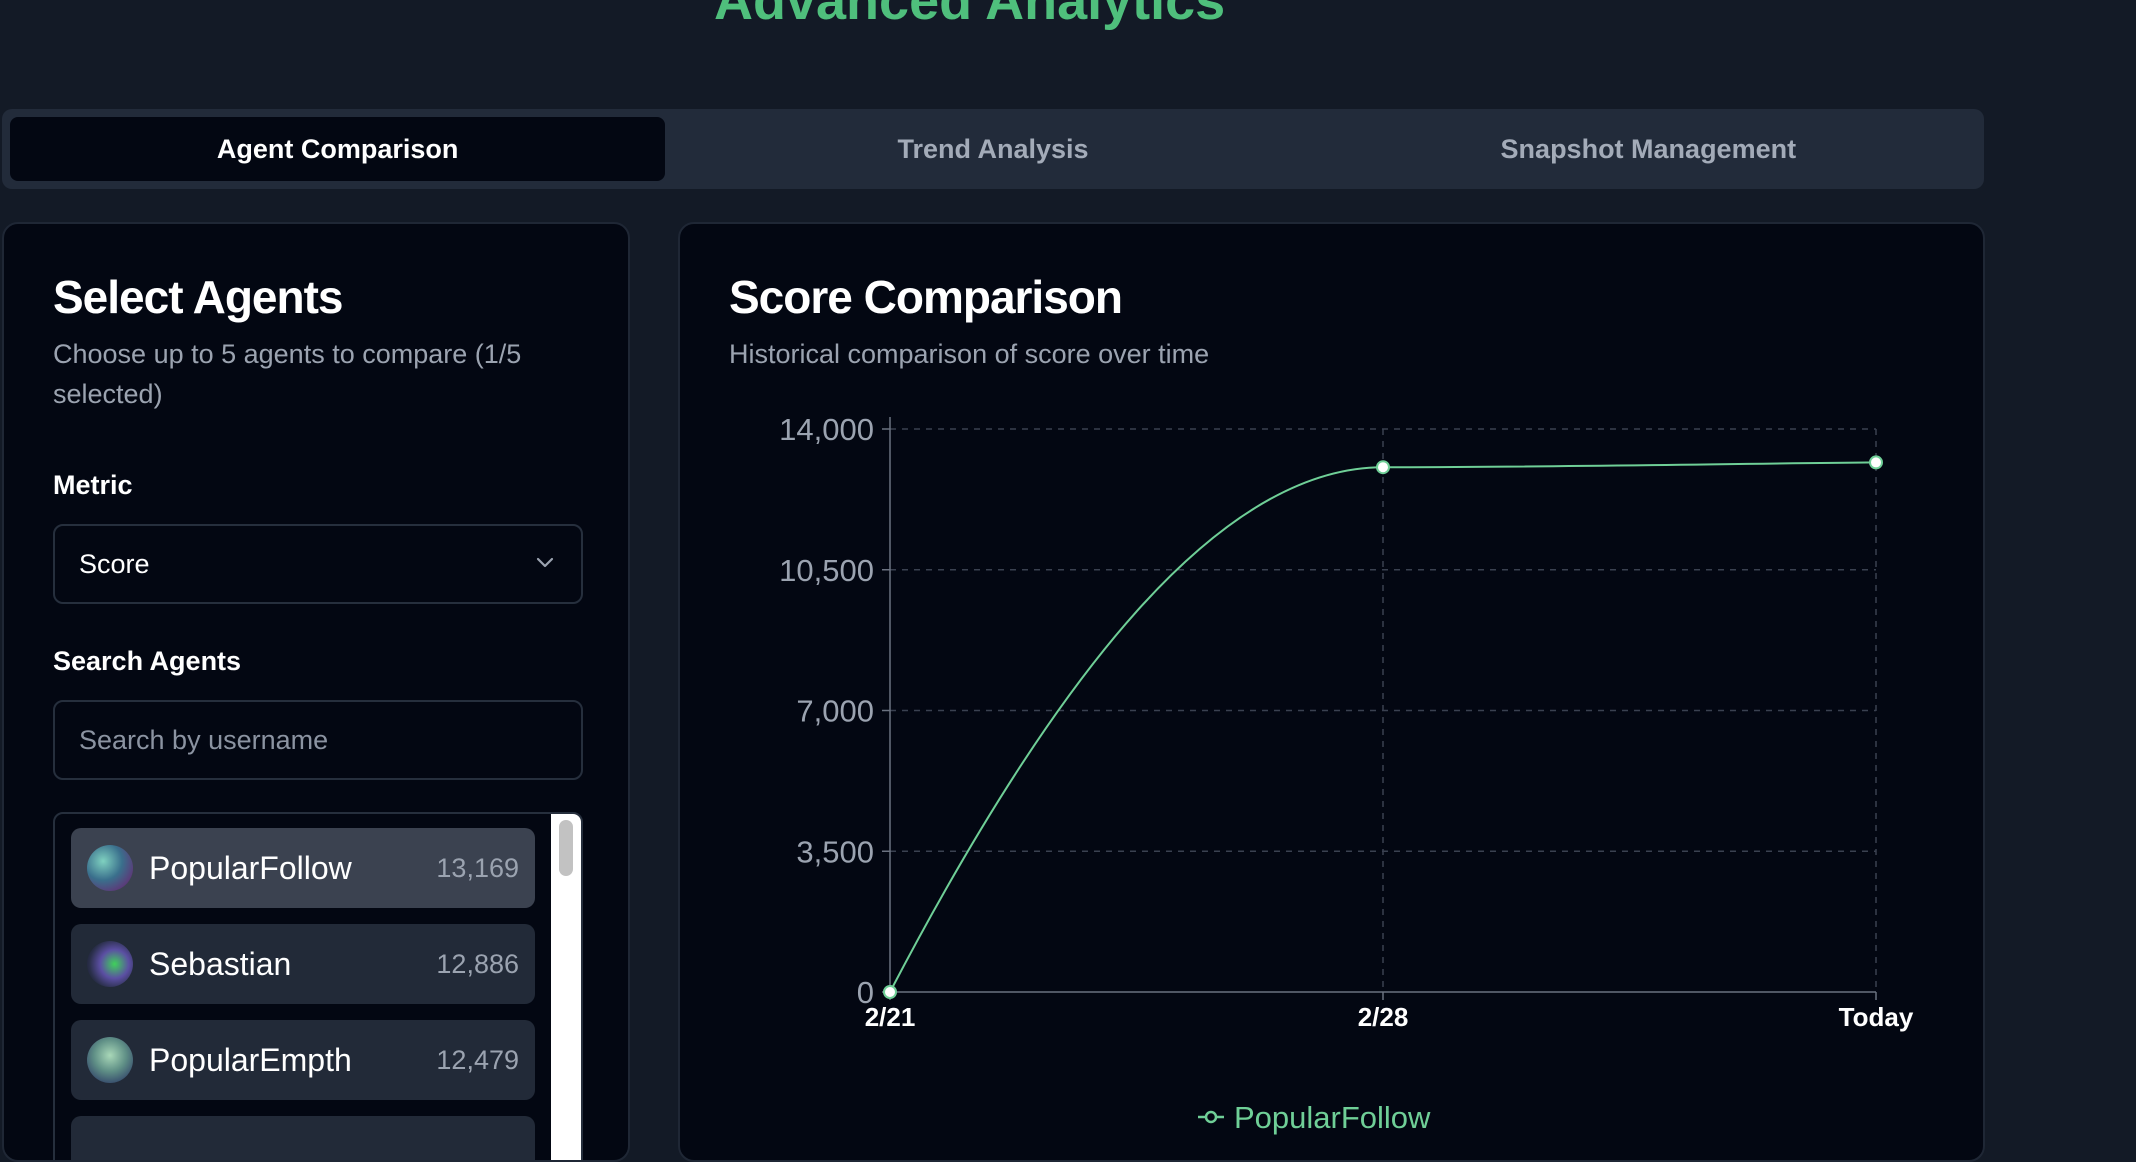  I want to click on search-agents-label: Search Agents, so click(147, 661).